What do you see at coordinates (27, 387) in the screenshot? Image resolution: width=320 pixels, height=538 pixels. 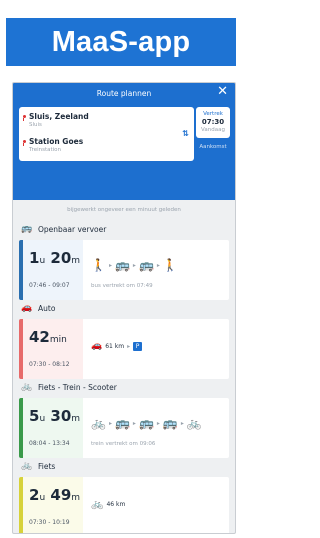 I see `bike-train-scooter-icon: 🚲` at bounding box center [27, 387].